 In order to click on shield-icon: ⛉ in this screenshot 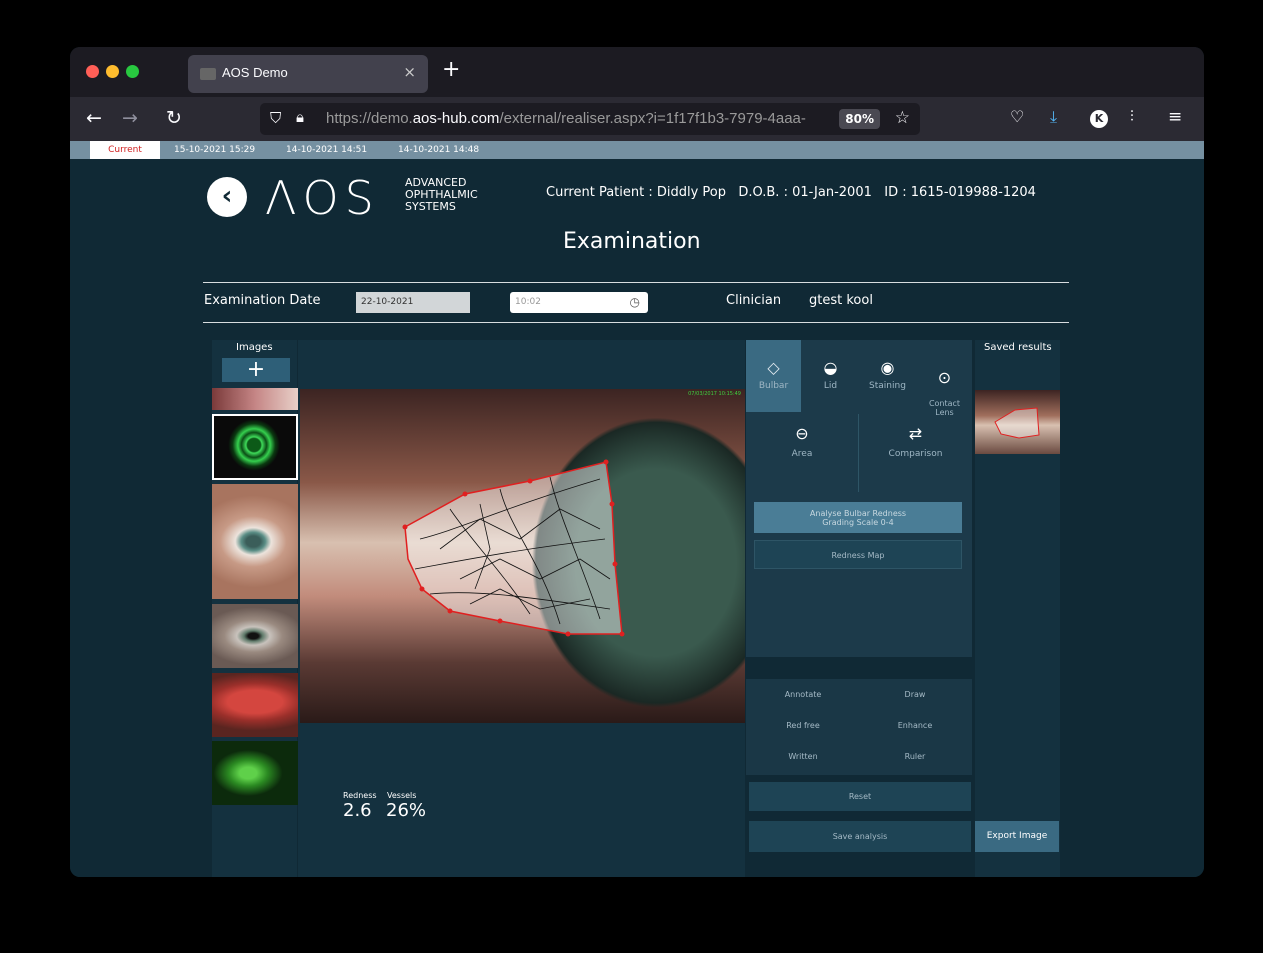, I will do `click(275, 118)`.